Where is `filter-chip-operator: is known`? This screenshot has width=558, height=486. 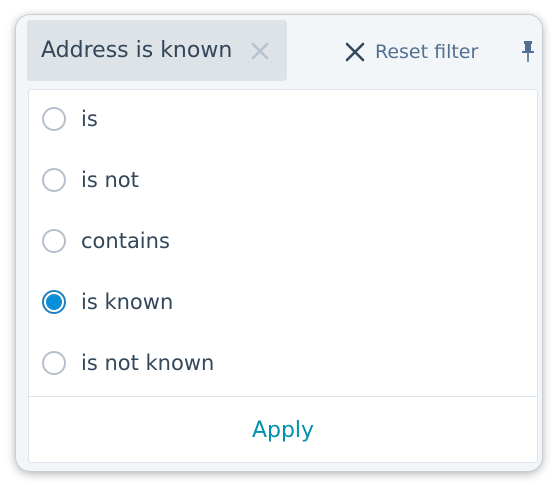 filter-chip-operator: is known is located at coordinates (184, 50).